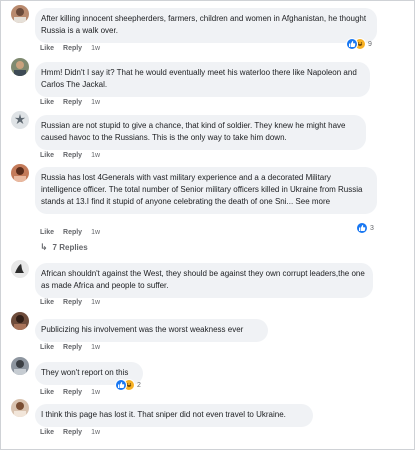 This screenshot has width=415, height=450. I want to click on see-more-link: See more, so click(312, 201).